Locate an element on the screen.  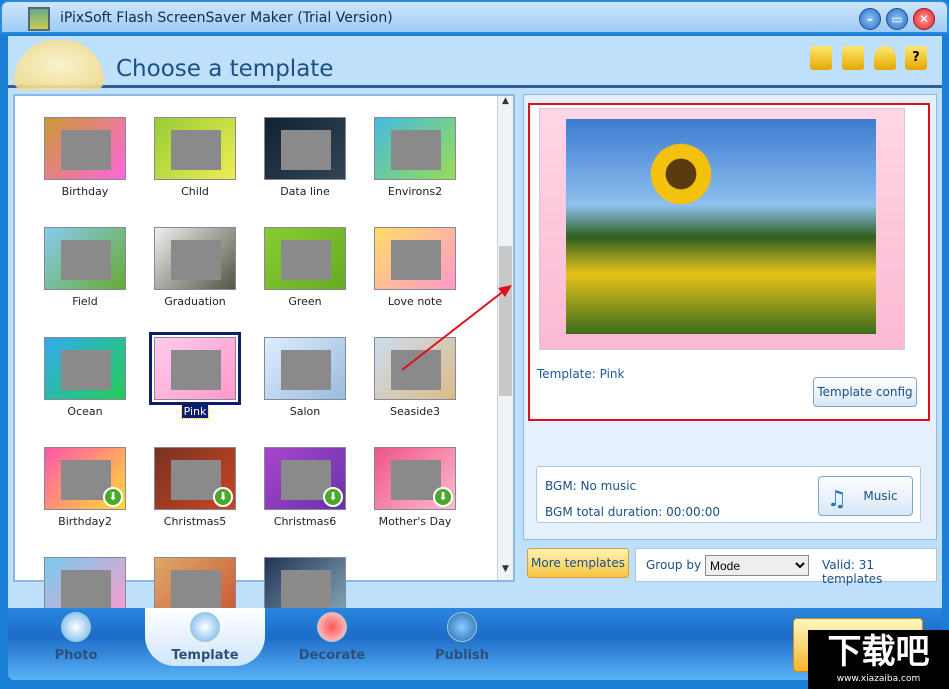
template-item: Birthday is located at coordinates (85, 157).